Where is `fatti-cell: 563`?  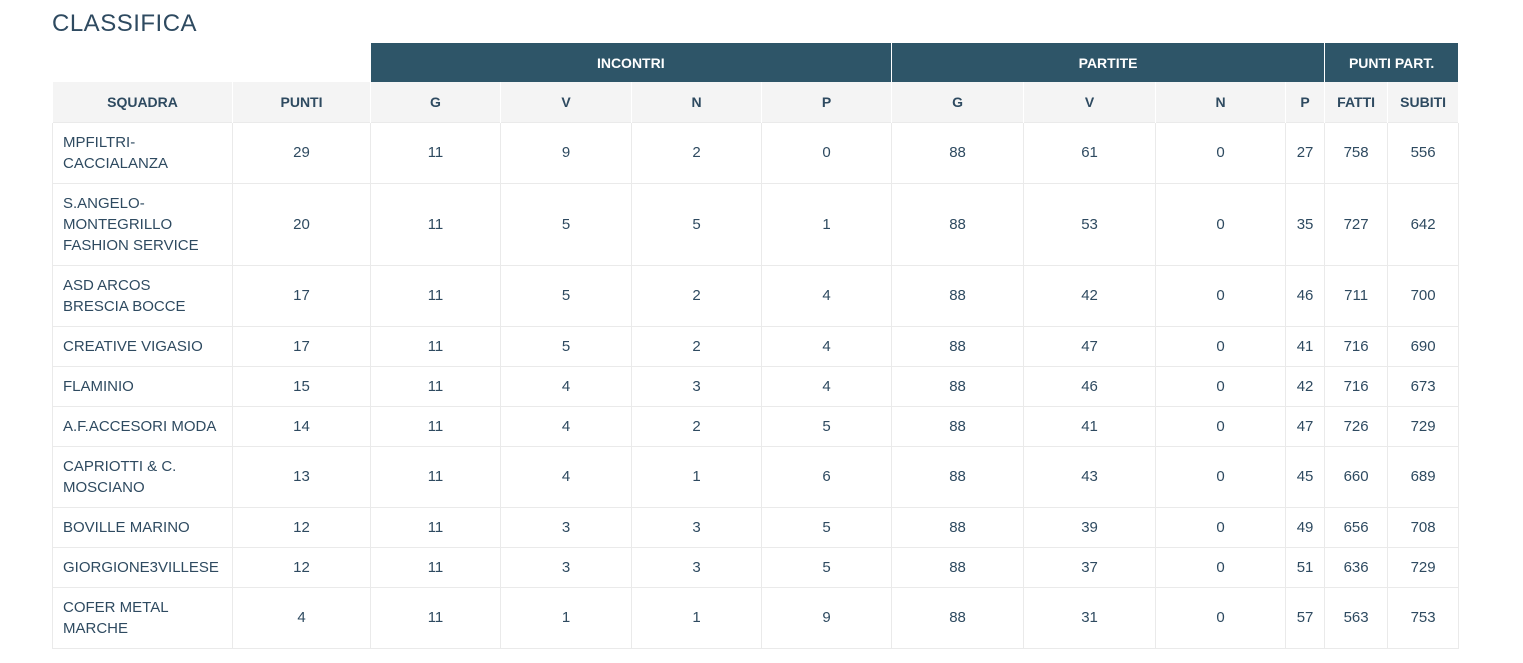
fatti-cell: 563 is located at coordinates (1356, 617).